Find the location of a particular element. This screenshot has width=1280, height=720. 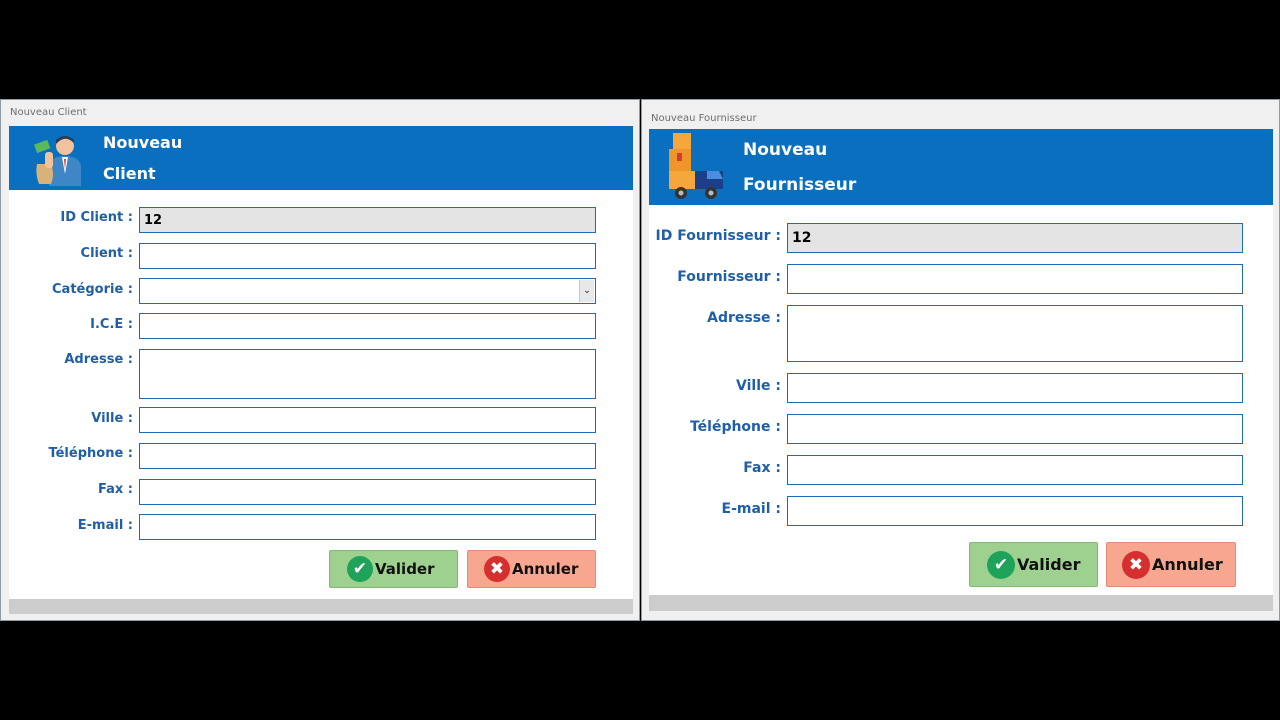

banner: Nouveau Client is located at coordinates (321, 158).